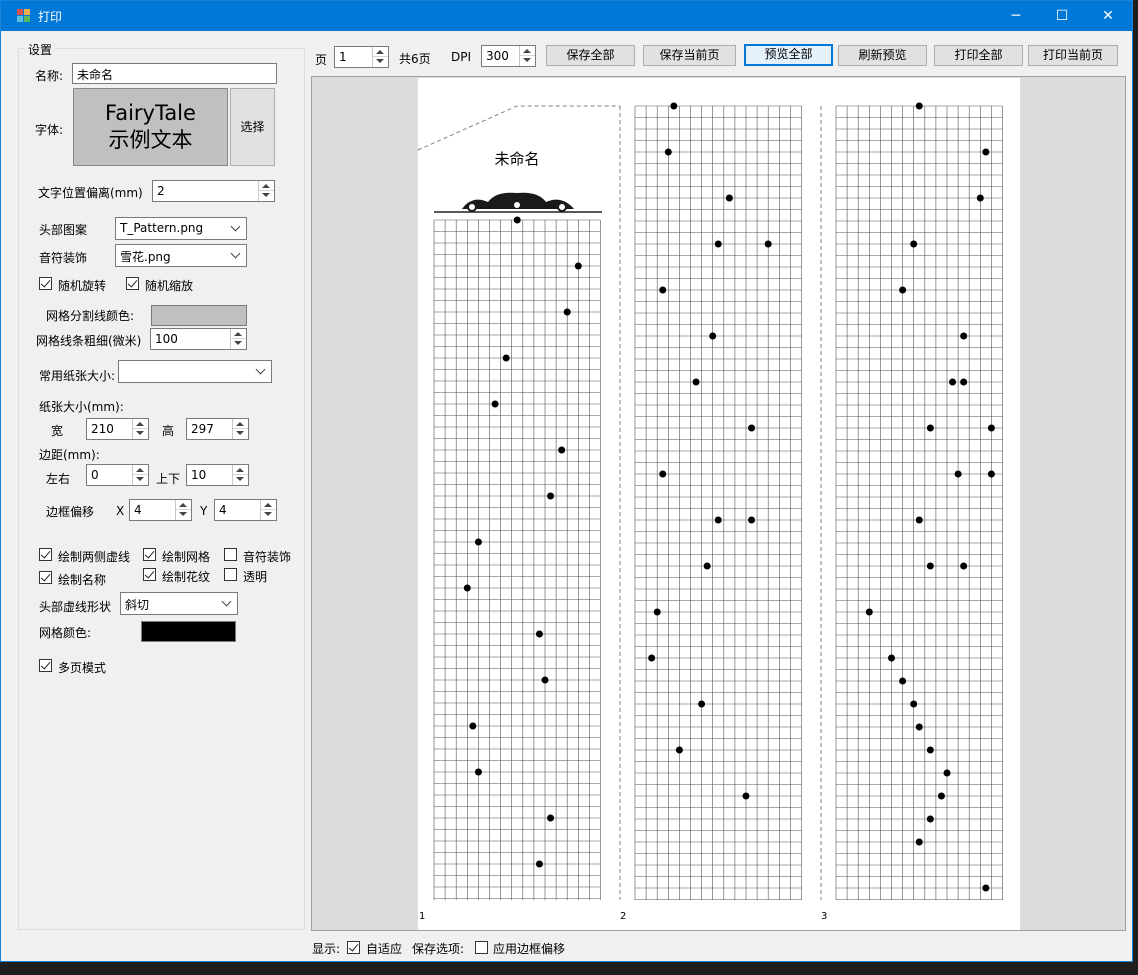 The width and height of the screenshot is (1138, 975). What do you see at coordinates (45, 665) in the screenshot?
I see `multipage-checkbox` at bounding box center [45, 665].